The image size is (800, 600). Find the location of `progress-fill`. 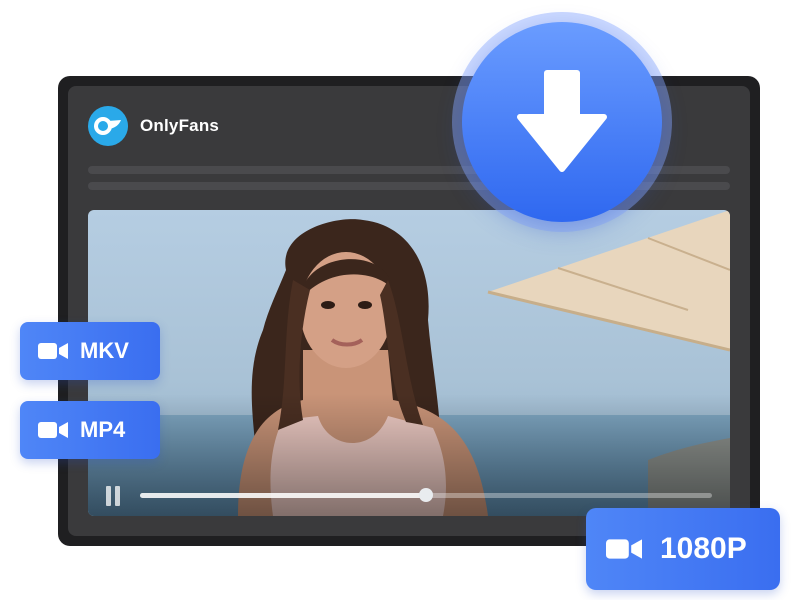

progress-fill is located at coordinates (283, 495).